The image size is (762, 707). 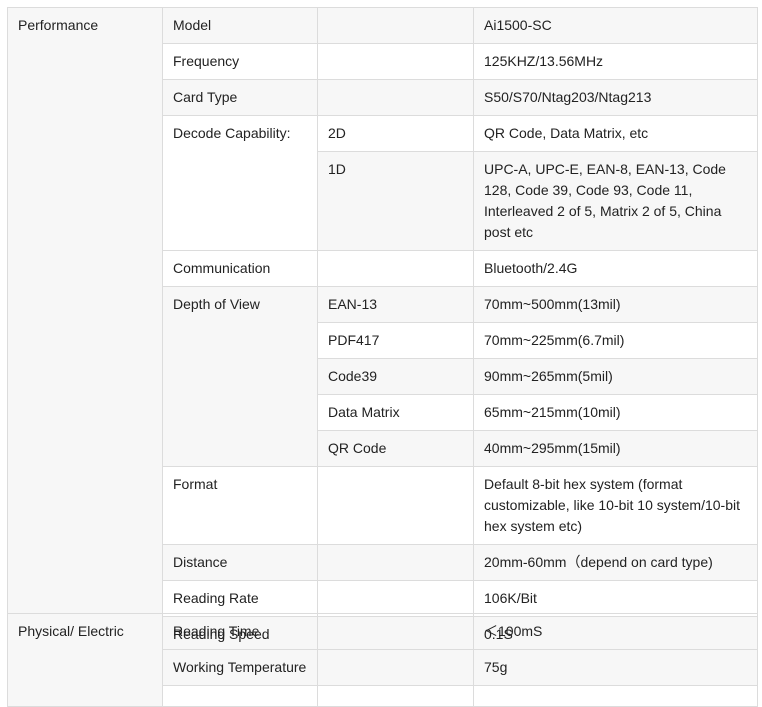 What do you see at coordinates (240, 631) in the screenshot?
I see `row-label: Reading Time` at bounding box center [240, 631].